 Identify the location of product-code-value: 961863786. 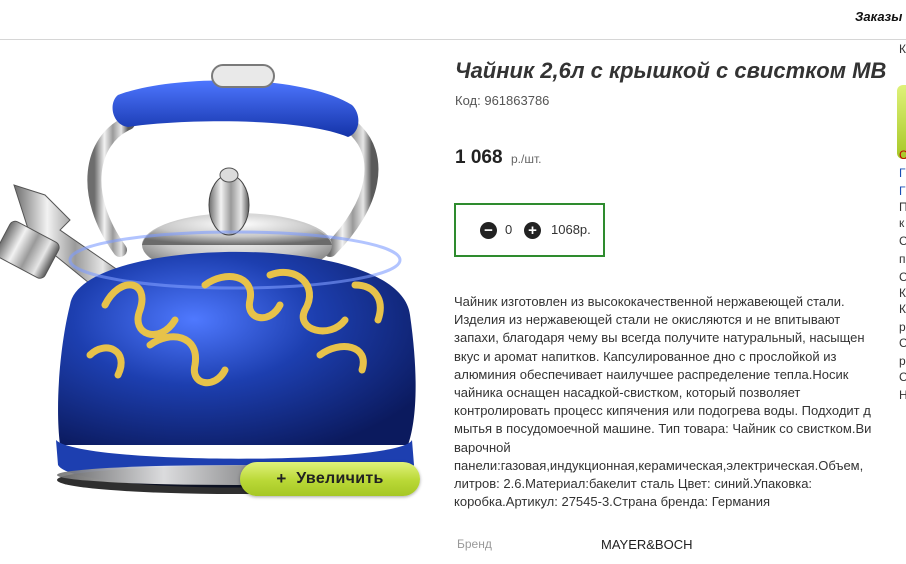
(517, 100).